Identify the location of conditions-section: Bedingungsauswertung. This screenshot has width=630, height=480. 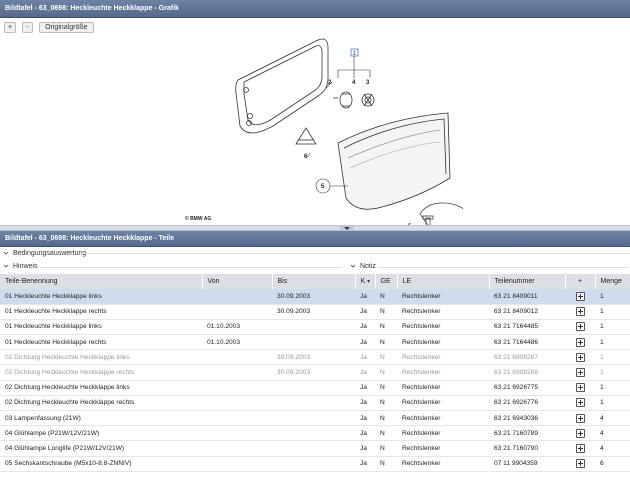
(315, 253).